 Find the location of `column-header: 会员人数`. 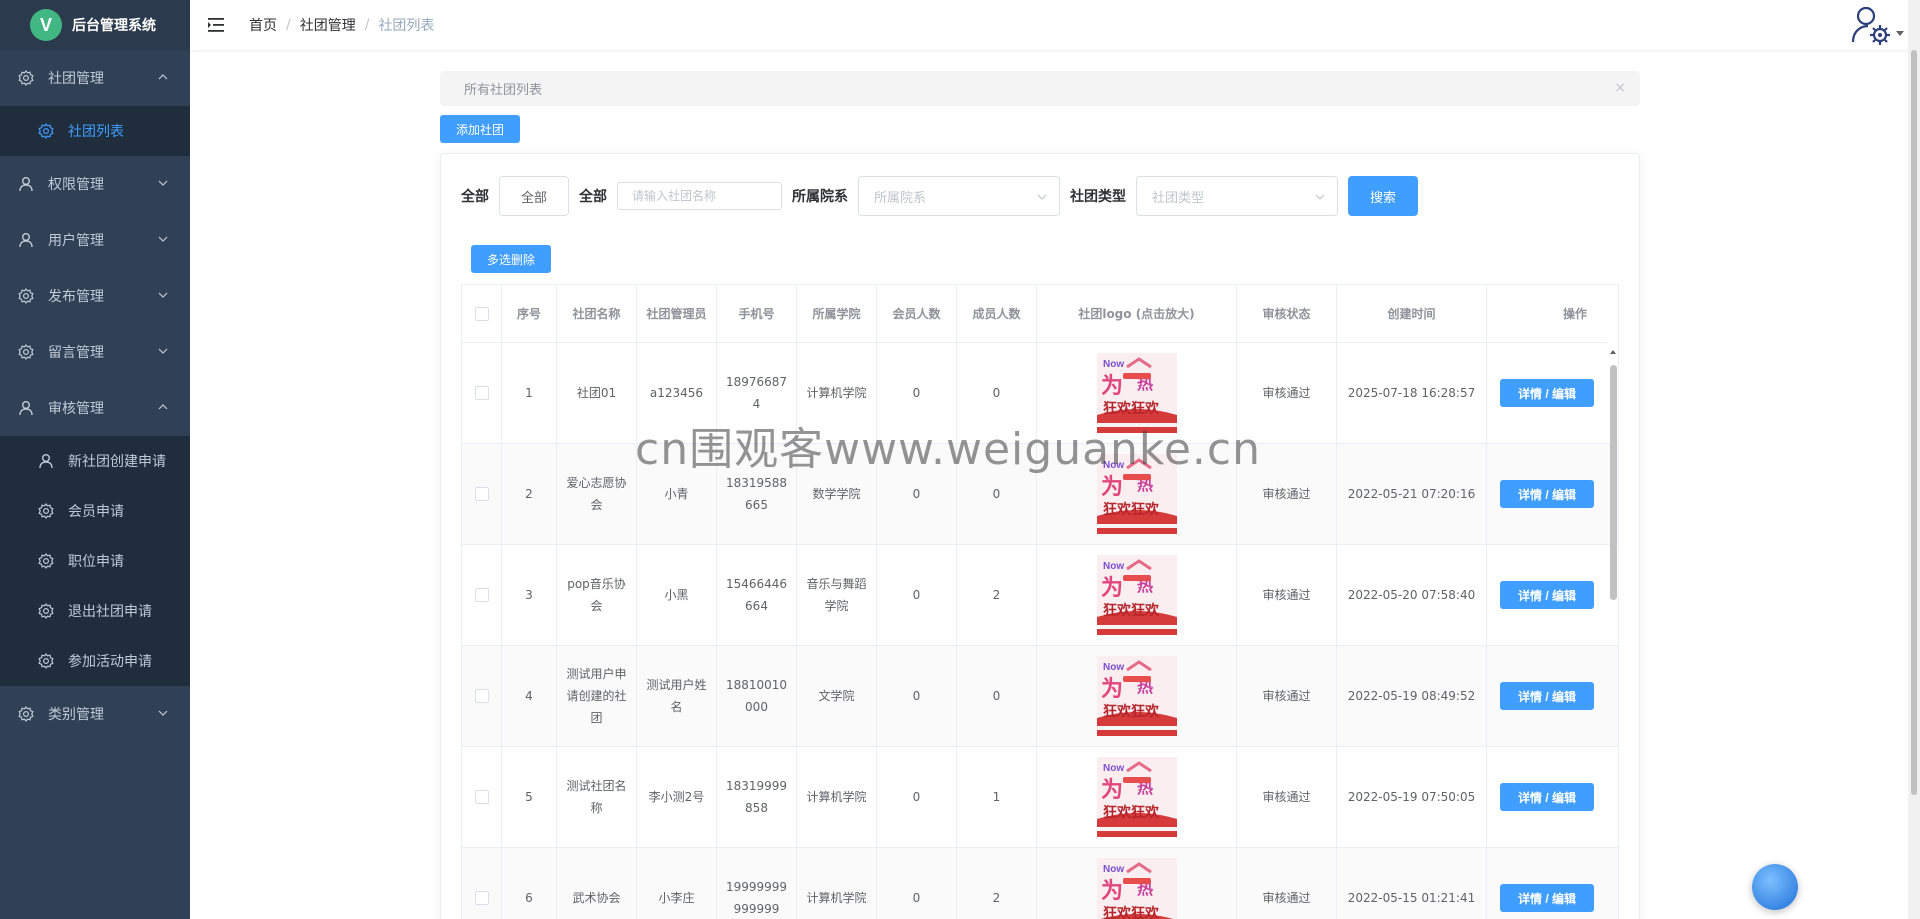

column-header: 会员人数 is located at coordinates (917, 313).